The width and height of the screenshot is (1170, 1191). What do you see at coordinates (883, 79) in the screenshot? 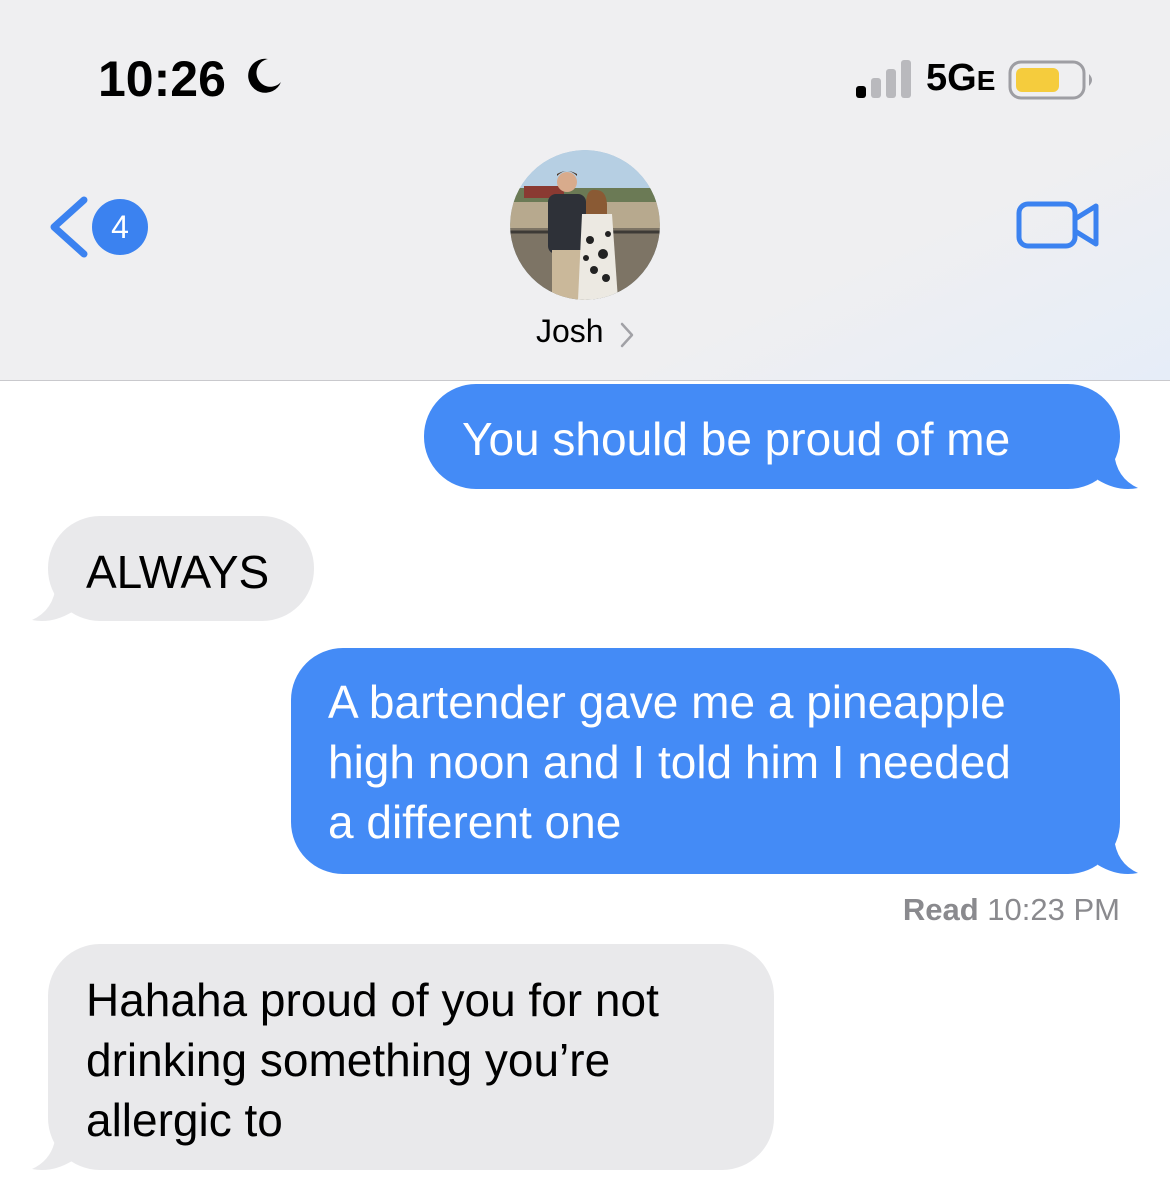
I see `cellular-signal-icon` at bounding box center [883, 79].